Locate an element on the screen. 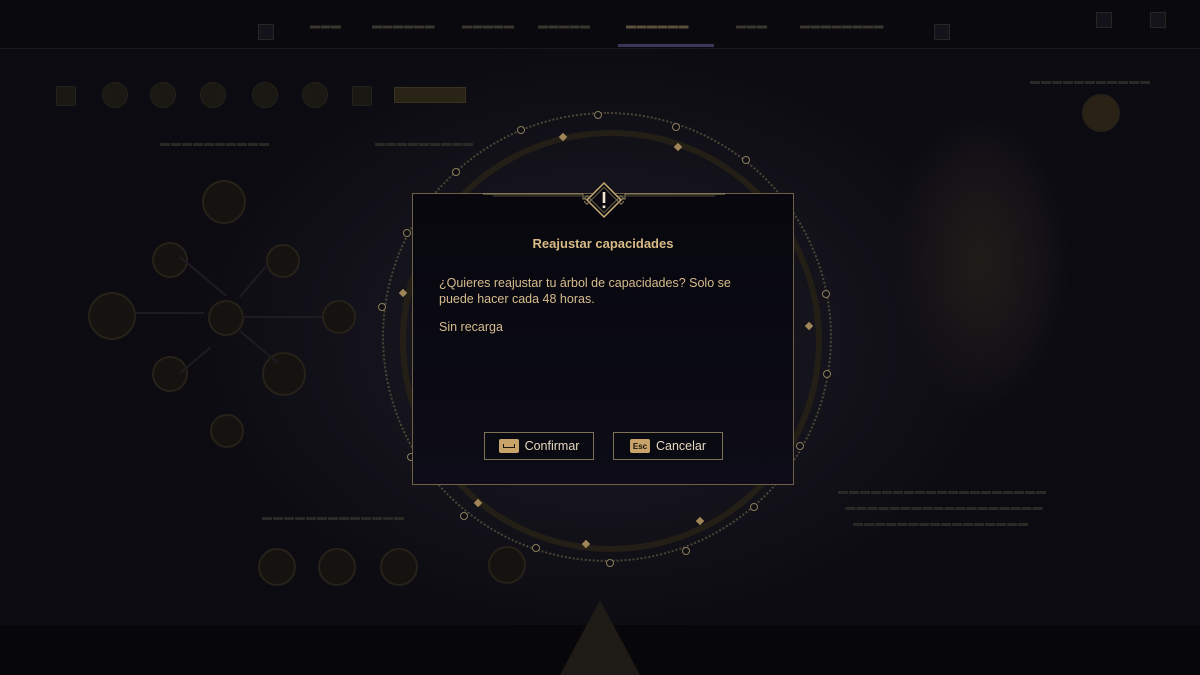 The width and height of the screenshot is (1200, 675). dimmed-tree-title: ▬▬▬▬▬▬▬▬▬▬ is located at coordinates (215, 143).